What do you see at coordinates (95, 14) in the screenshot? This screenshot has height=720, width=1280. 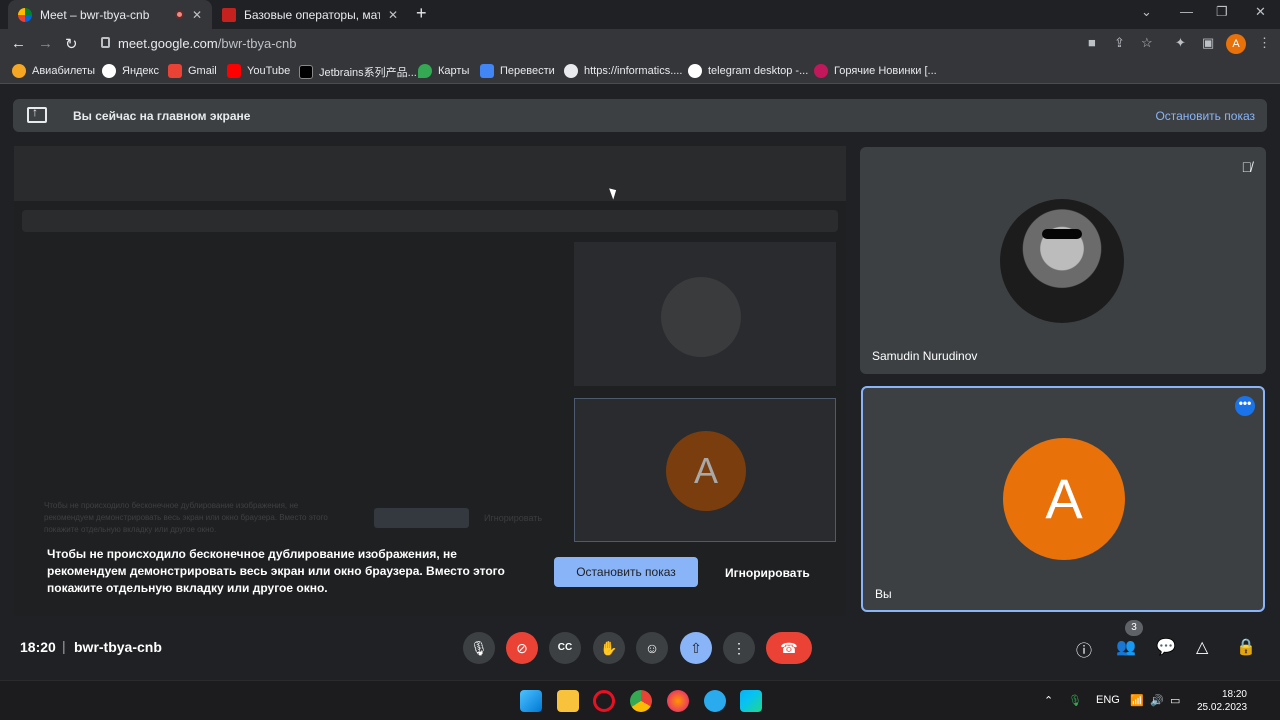 I see `tab-title: Meet – bwr-tbya-cnb` at bounding box center [95, 14].